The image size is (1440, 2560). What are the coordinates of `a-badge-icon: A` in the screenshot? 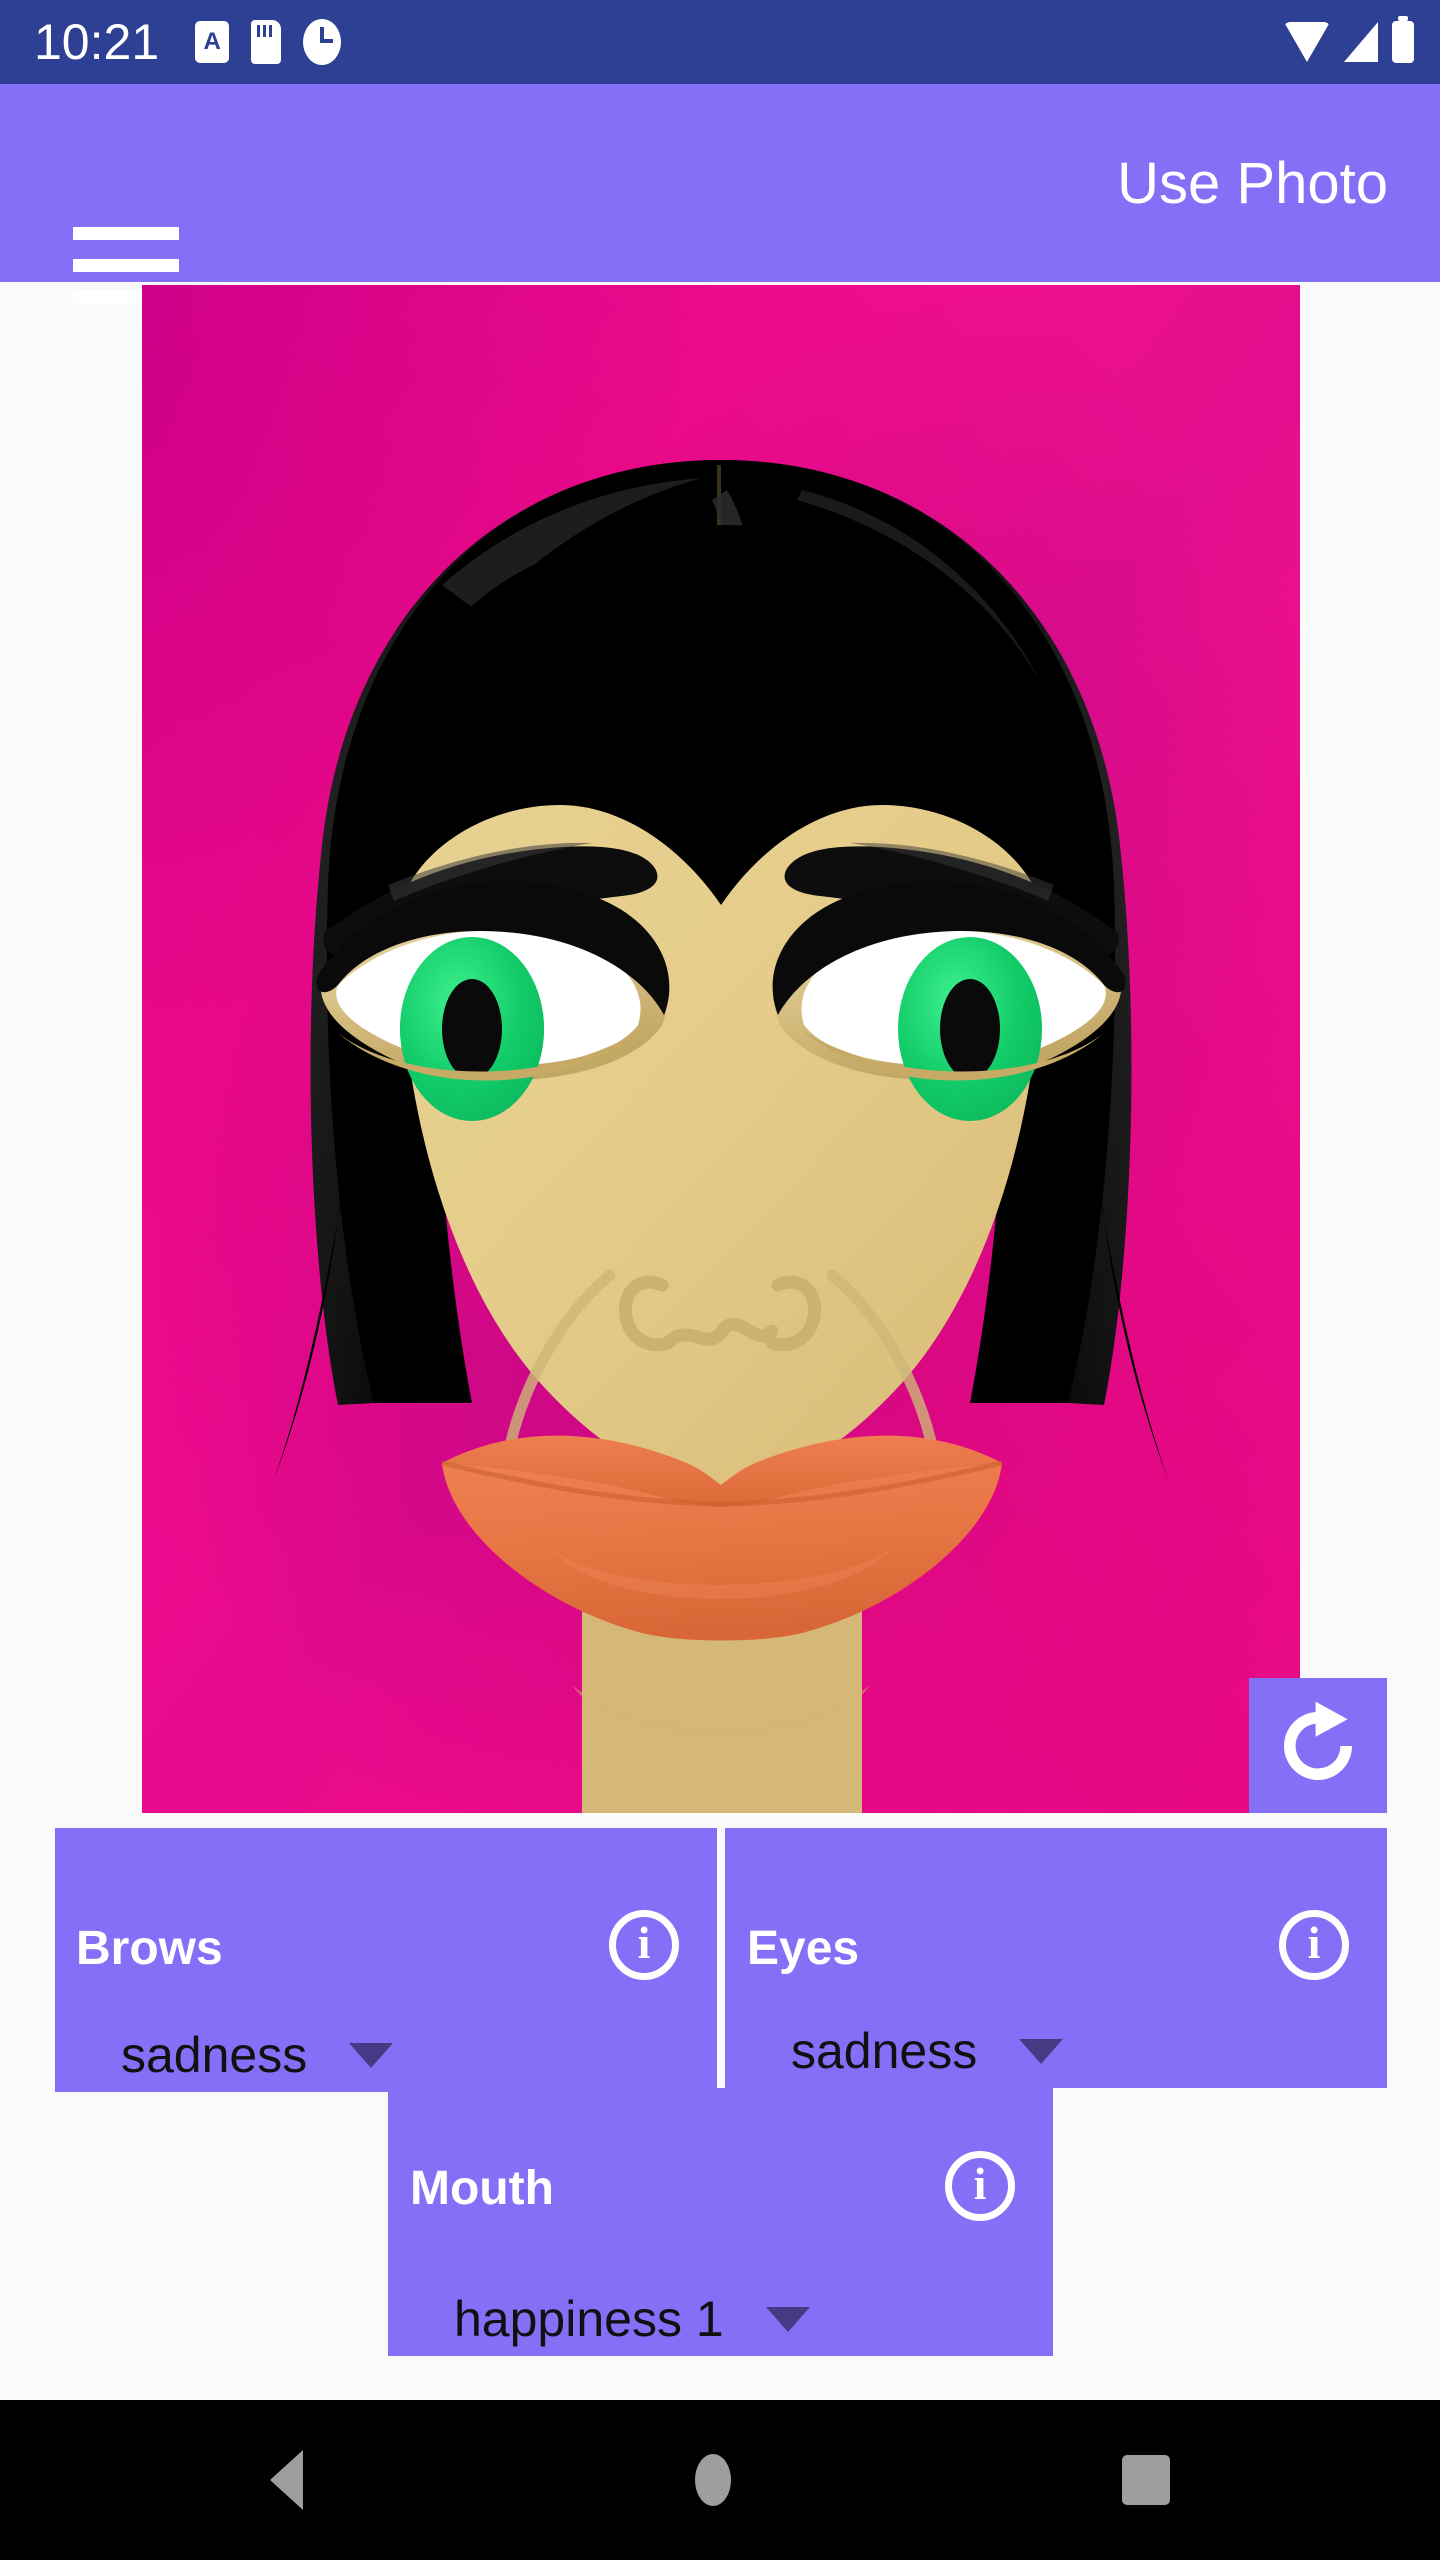 It's located at (212, 42).